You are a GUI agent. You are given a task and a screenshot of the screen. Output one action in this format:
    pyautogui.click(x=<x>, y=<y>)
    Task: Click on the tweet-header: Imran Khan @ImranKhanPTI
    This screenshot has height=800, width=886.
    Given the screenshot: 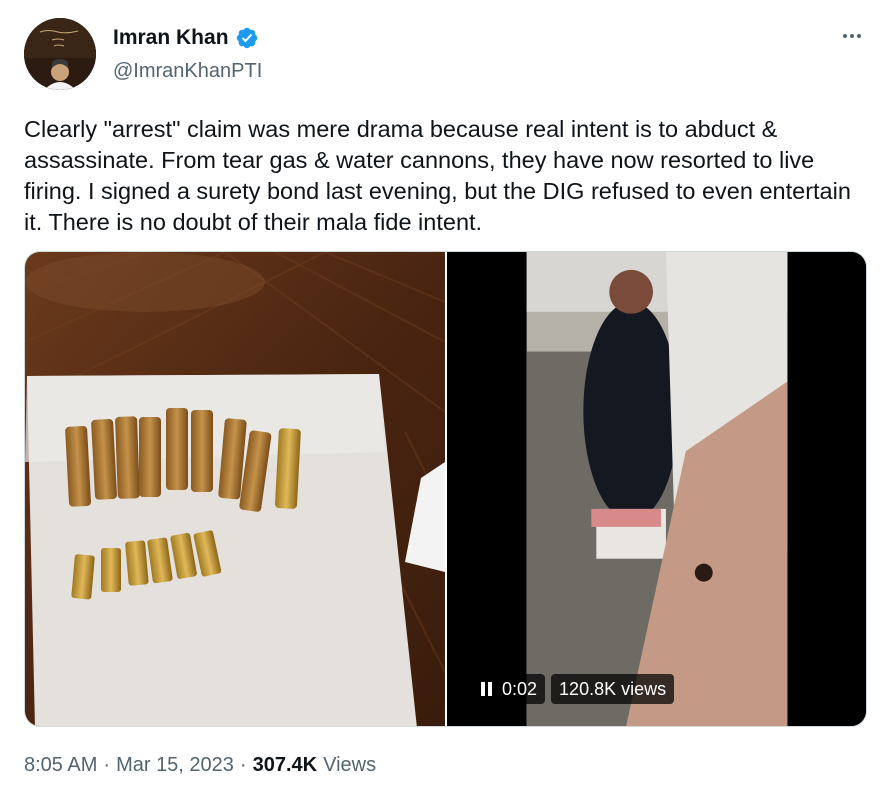 What is the action you would take?
    pyautogui.click(x=445, y=56)
    